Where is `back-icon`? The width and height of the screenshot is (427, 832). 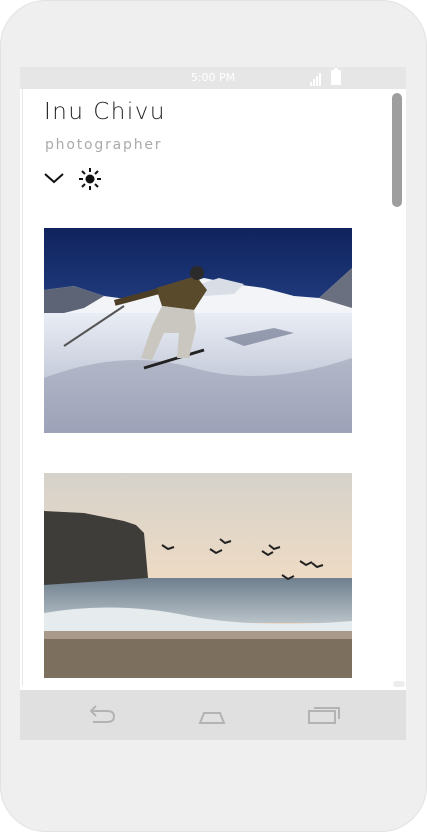 back-icon is located at coordinates (102, 714).